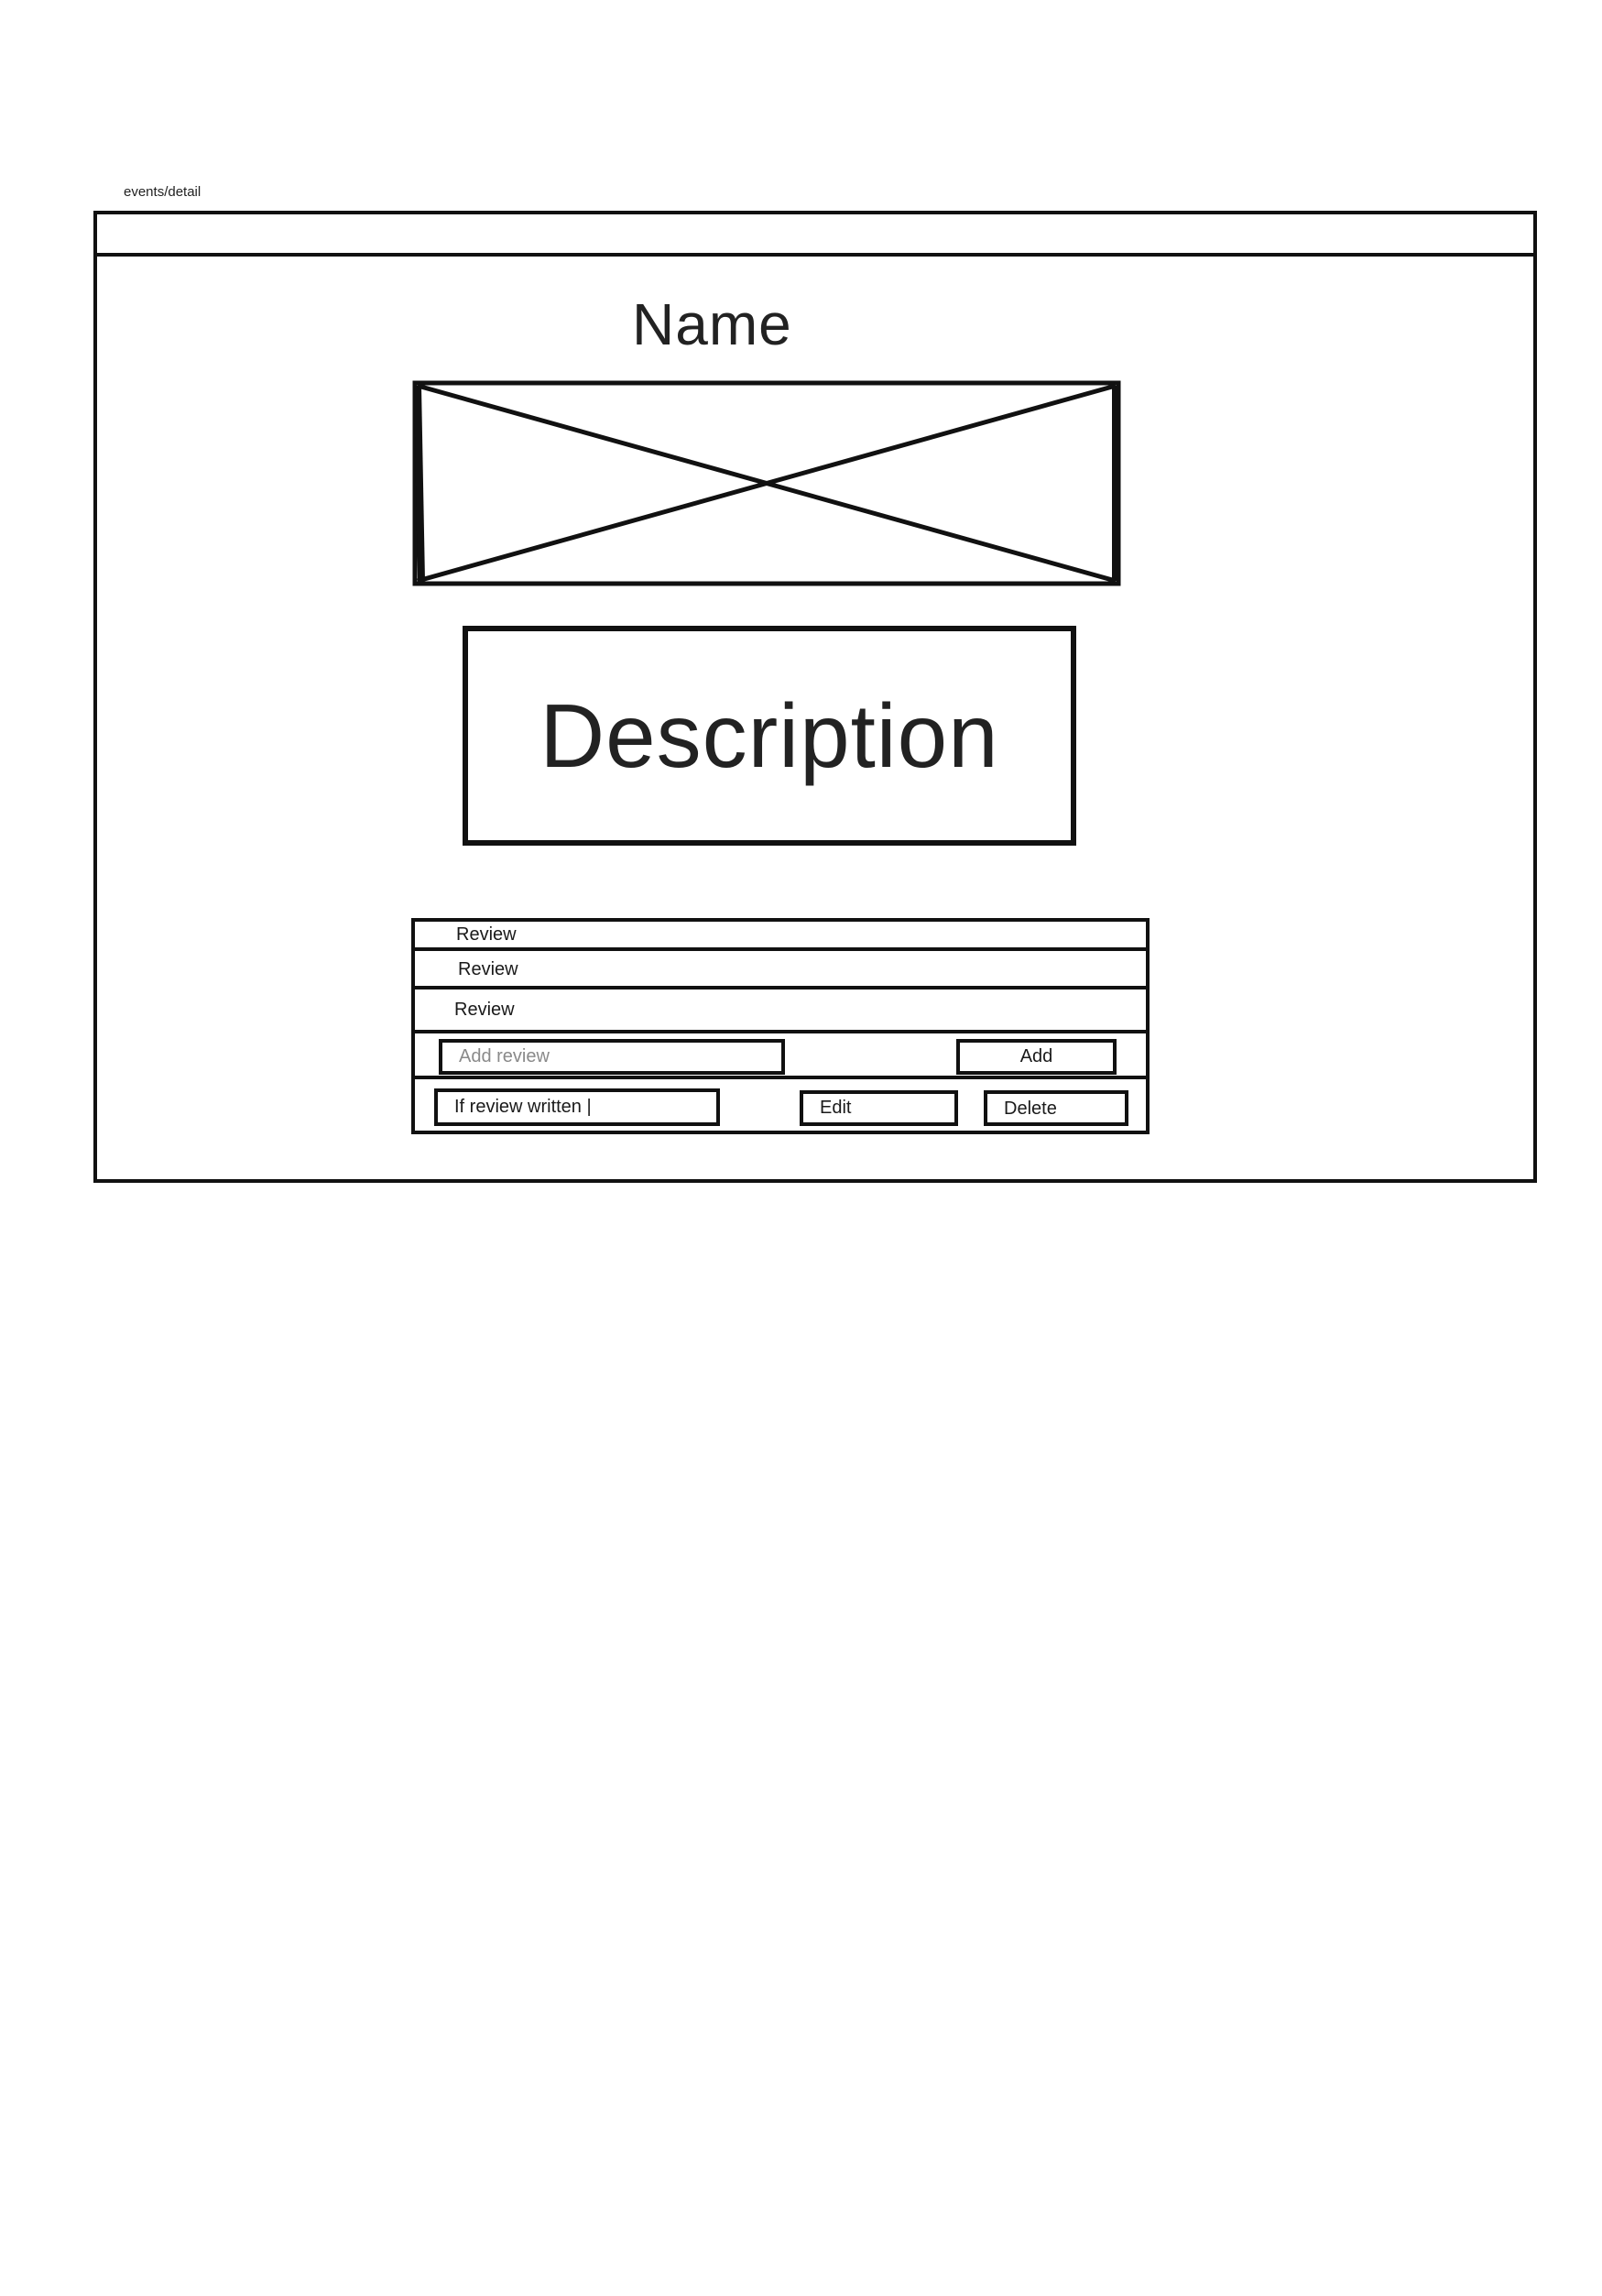 Image resolution: width=1602 pixels, height=2296 pixels. Describe the element at coordinates (815, 236) in the screenshot. I see `browser-title-bar` at that location.